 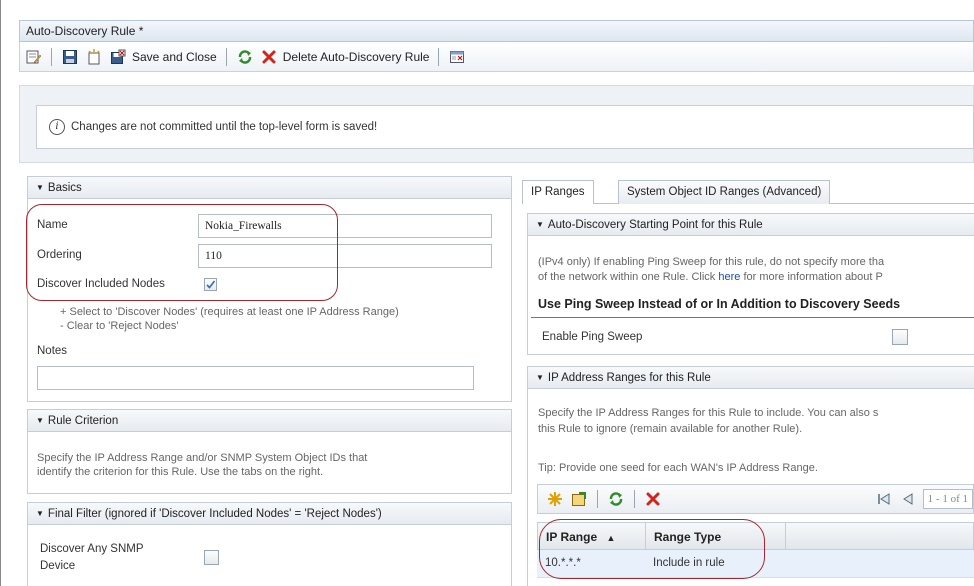 I want to click on tab-ip-ranges: IP Ranges, so click(x=558, y=192).